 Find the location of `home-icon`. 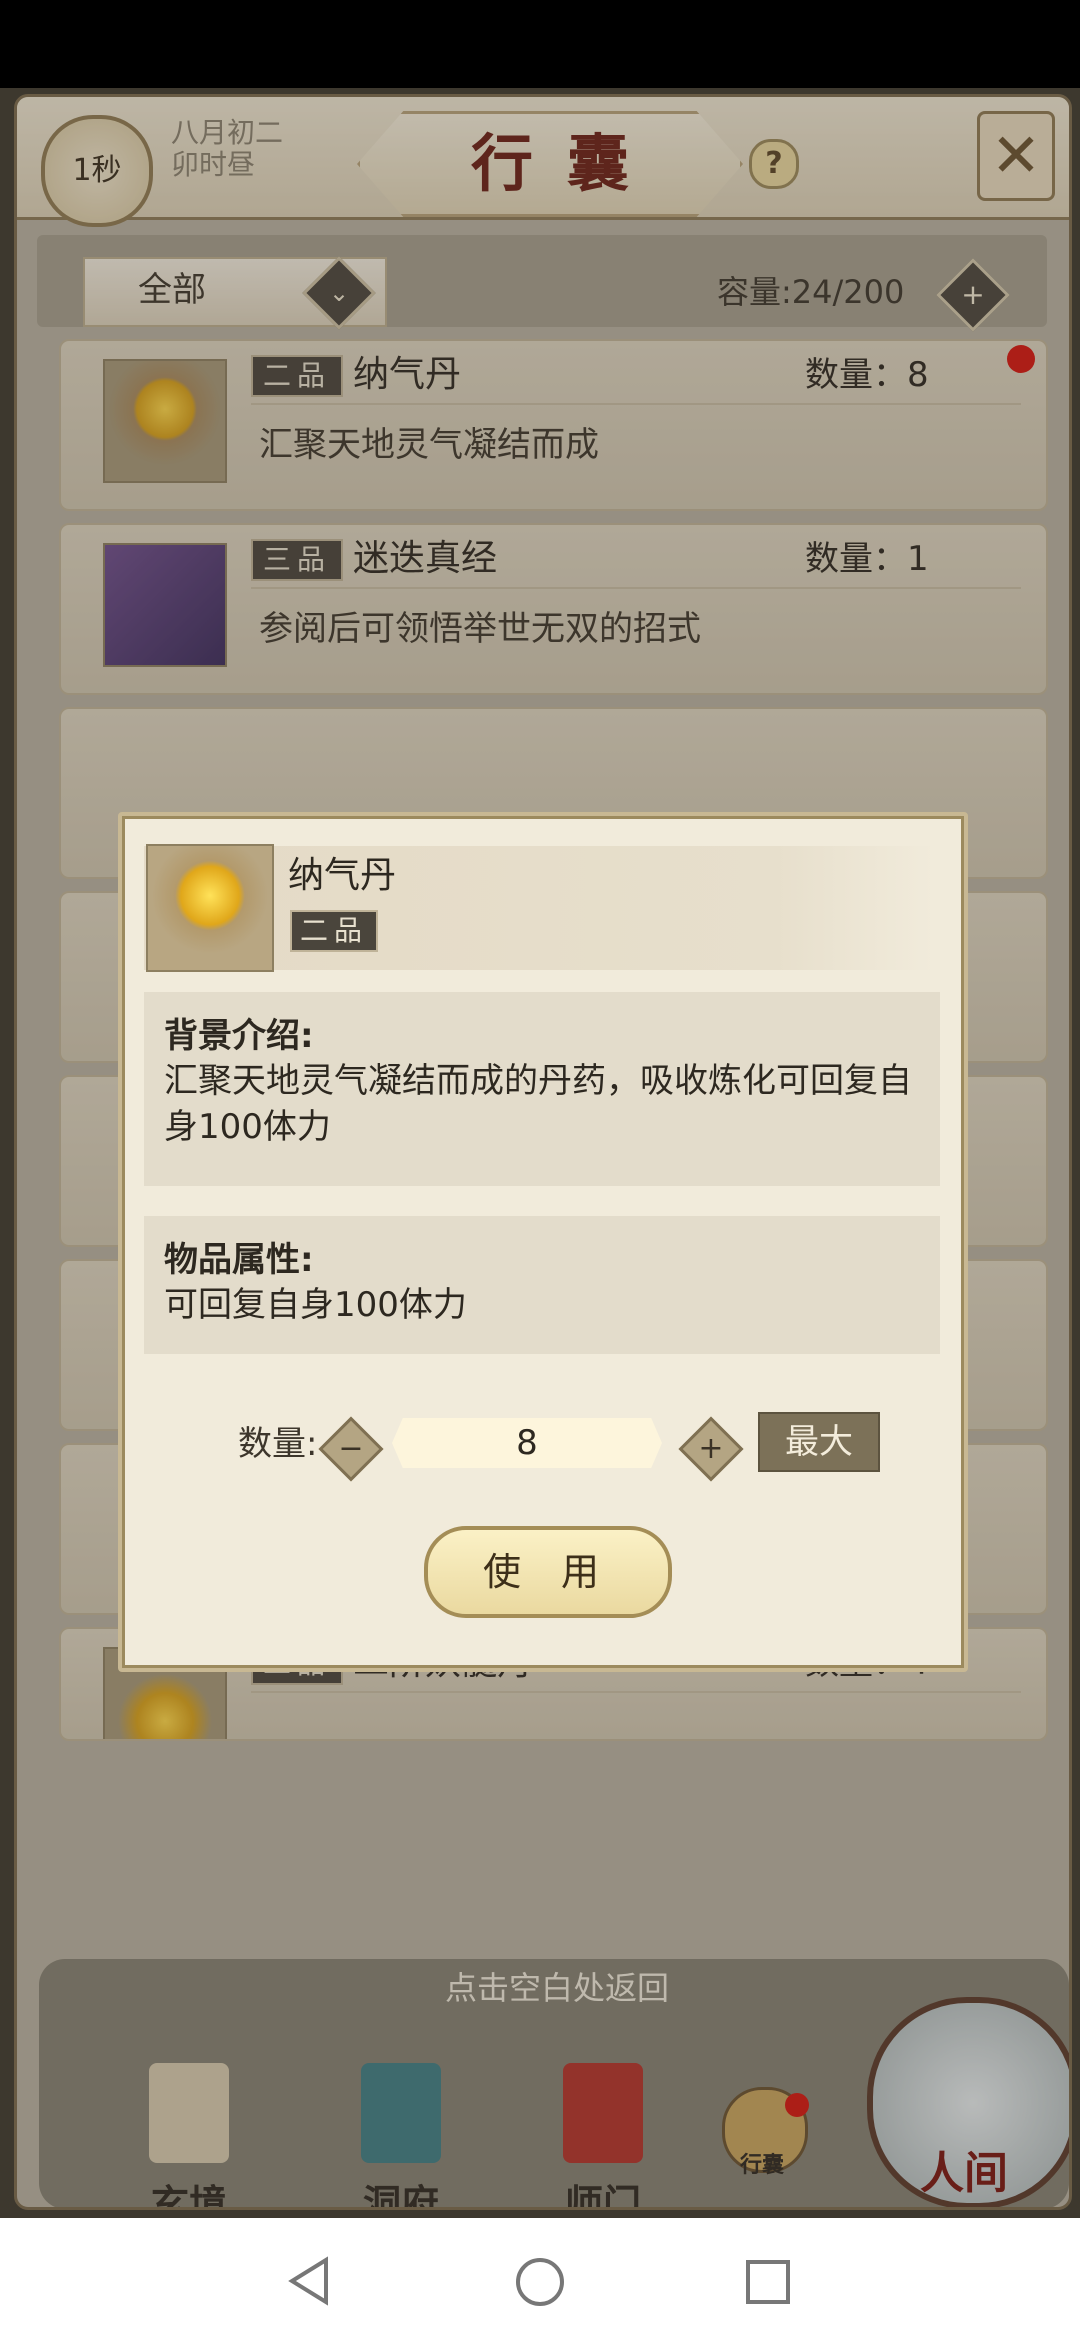

home-icon is located at coordinates (540, 2282).